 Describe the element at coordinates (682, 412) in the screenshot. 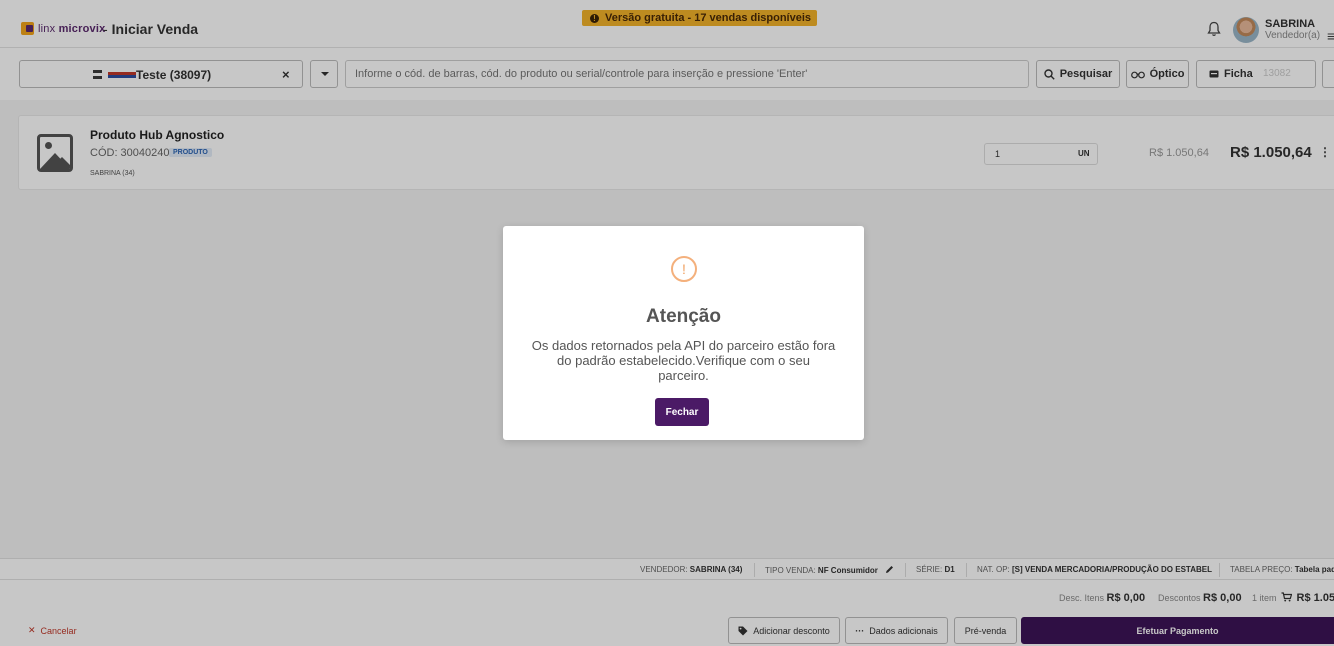

I see `close-dialog-button: Fechar` at that location.